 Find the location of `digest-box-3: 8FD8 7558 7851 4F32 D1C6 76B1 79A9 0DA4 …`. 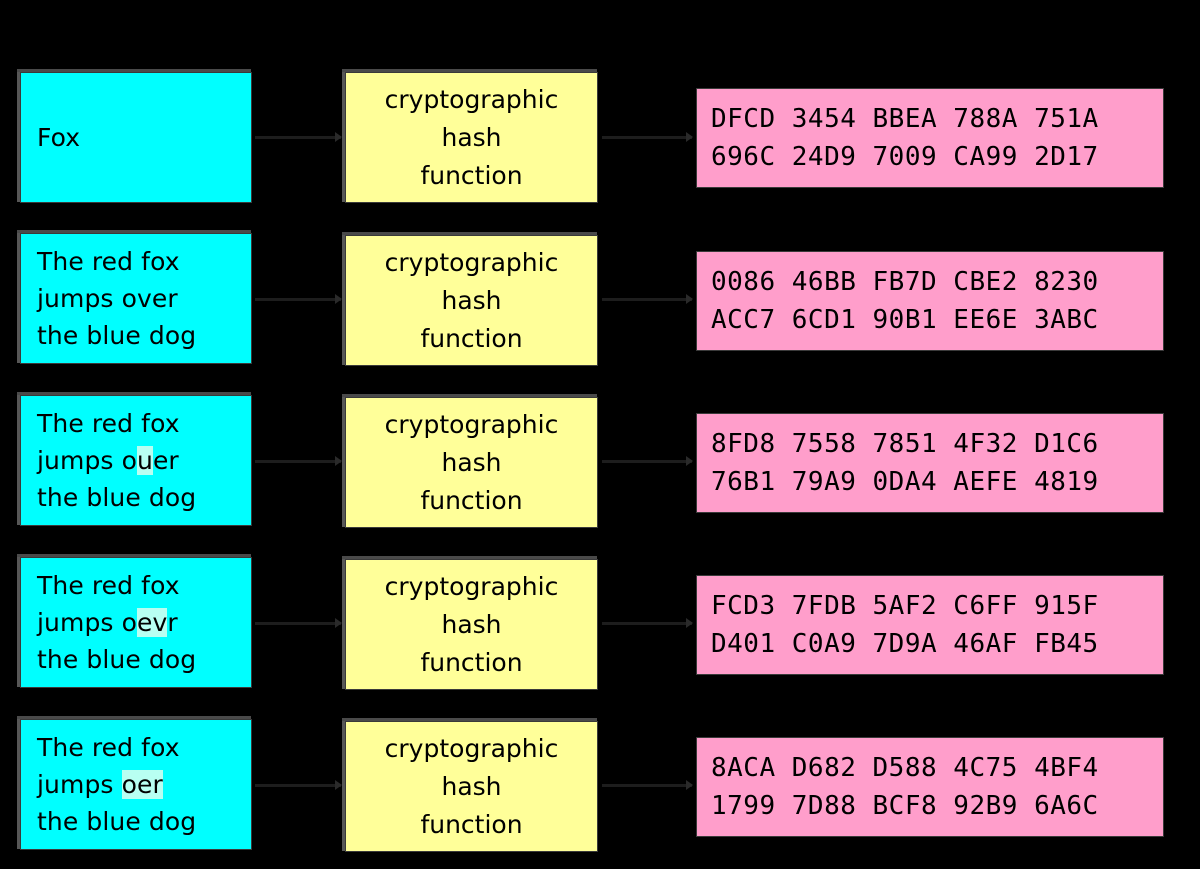

digest-box-3: 8FD8 7558 7851 4F32 D1C6 76B1 79A9 0DA4 … is located at coordinates (930, 463).